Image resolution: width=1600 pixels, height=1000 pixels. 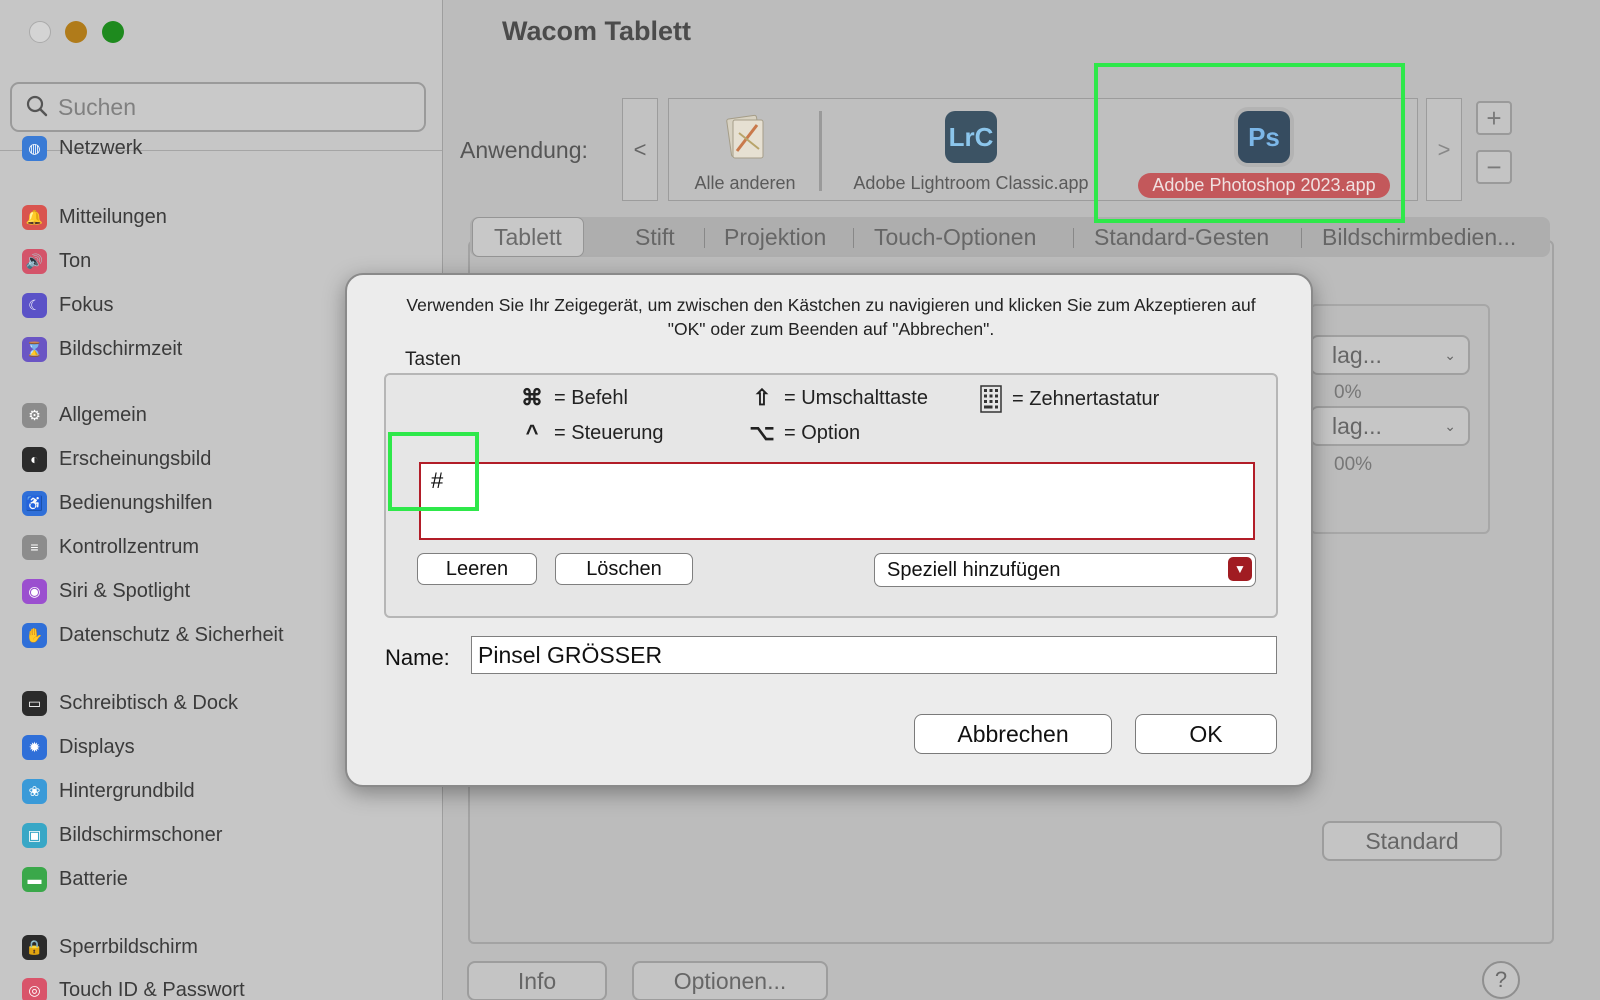 What do you see at coordinates (537, 980) in the screenshot?
I see `info-button: Info` at bounding box center [537, 980].